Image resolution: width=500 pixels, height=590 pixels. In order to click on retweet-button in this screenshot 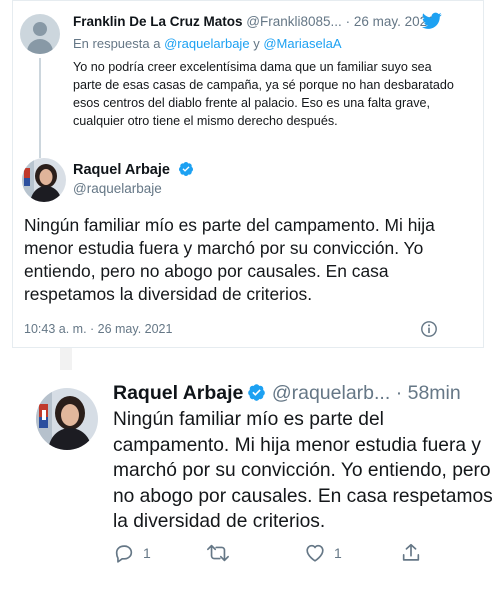, I will do `click(218, 553)`.